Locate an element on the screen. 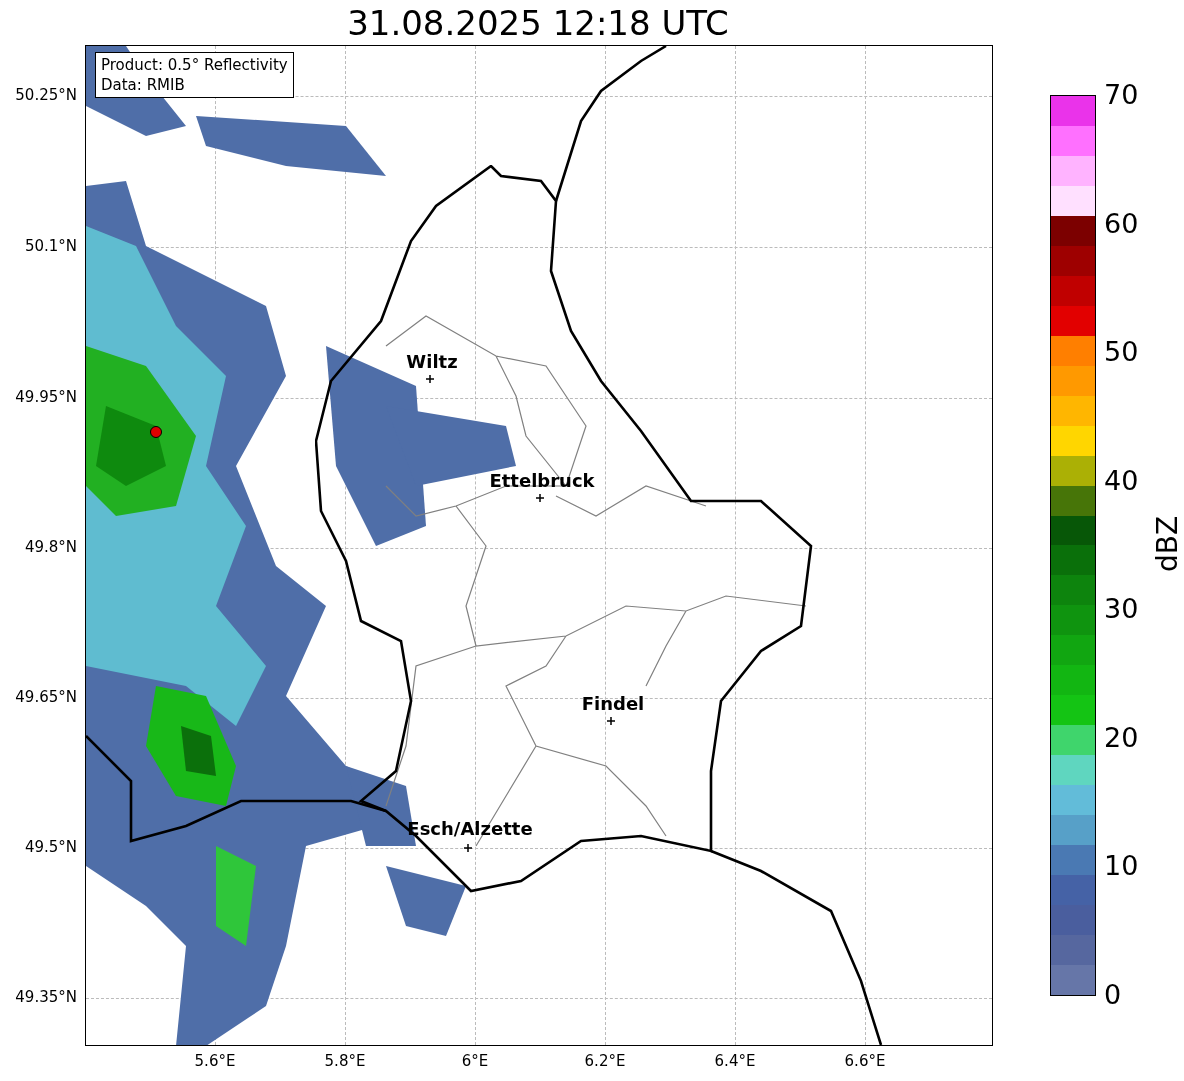 This screenshot has height=1081, width=1184. chart-title: 31.08.2025 12:18 UTC is located at coordinates (538, 22).